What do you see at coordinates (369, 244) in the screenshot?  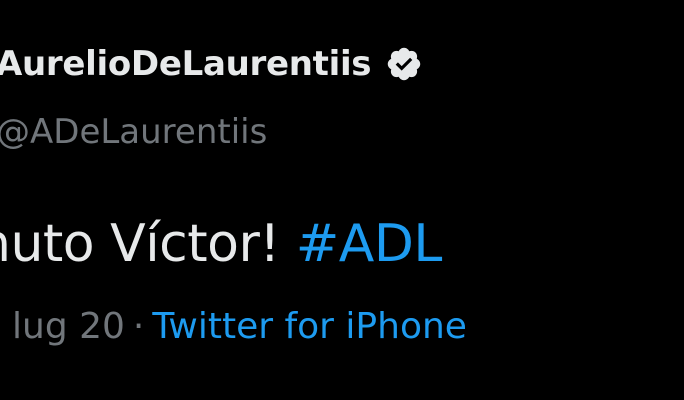 I see `hashtag-link: #ADL` at bounding box center [369, 244].